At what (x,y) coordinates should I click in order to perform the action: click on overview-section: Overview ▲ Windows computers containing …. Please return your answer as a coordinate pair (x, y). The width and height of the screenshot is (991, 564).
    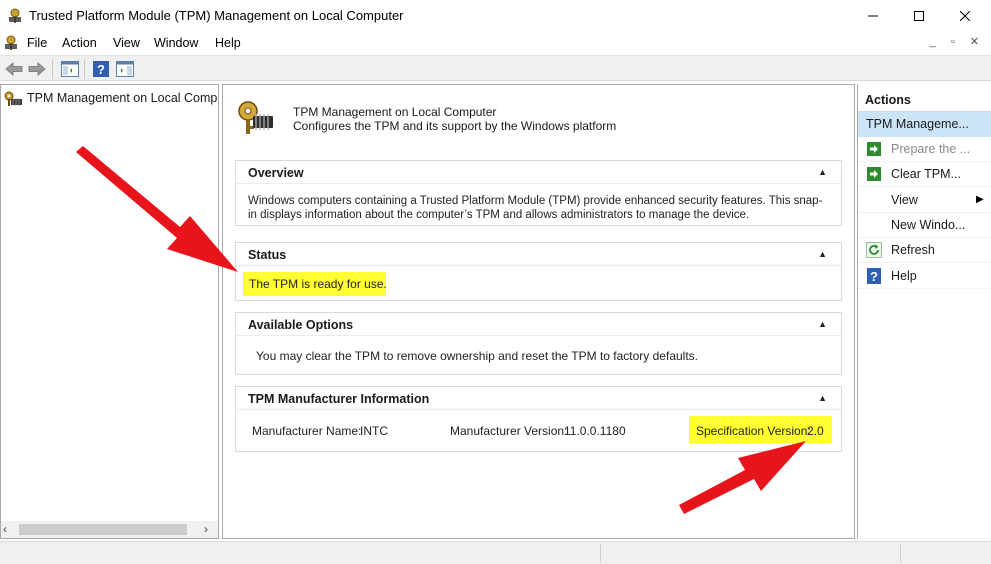
    Looking at the image, I should click on (538, 193).